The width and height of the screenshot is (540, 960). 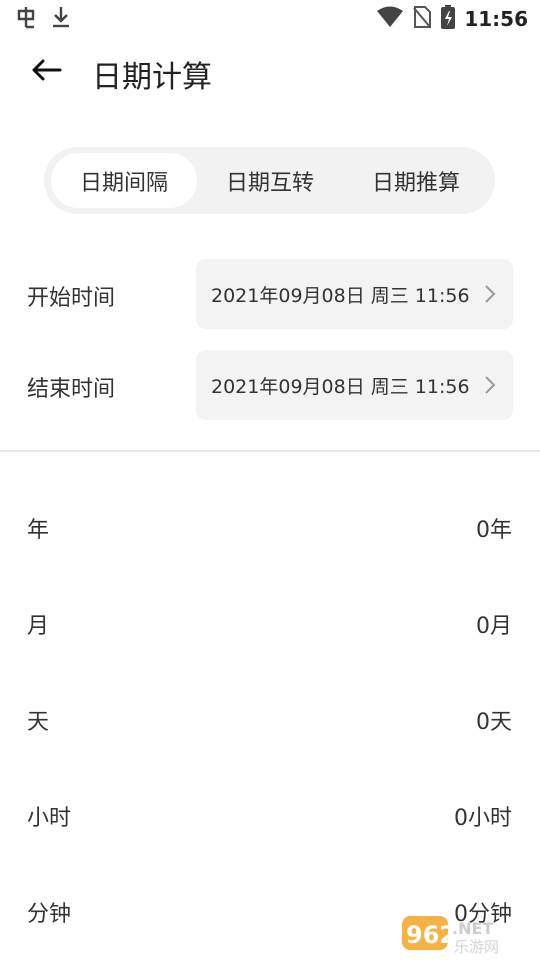 What do you see at coordinates (152, 77) in the screenshot?
I see `page-title: 日期计算` at bounding box center [152, 77].